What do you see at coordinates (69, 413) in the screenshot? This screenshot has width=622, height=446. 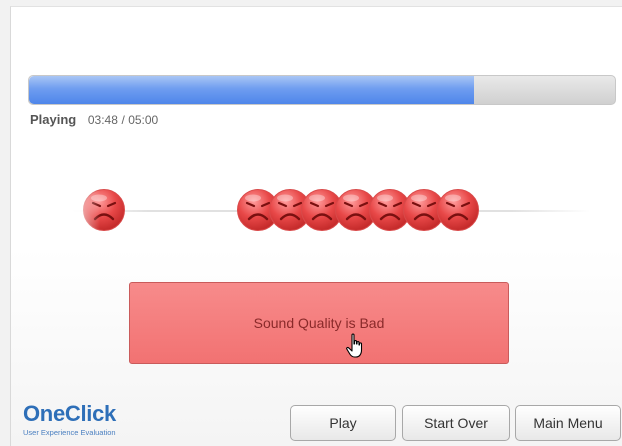 I see `brand-name: OneClick` at bounding box center [69, 413].